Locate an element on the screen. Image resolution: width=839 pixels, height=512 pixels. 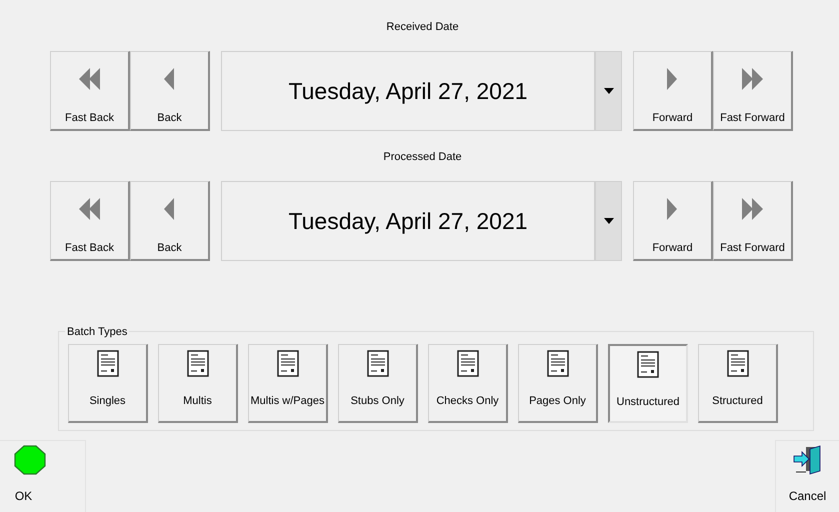
batch-type-button: Unstructured is located at coordinates (648, 383).